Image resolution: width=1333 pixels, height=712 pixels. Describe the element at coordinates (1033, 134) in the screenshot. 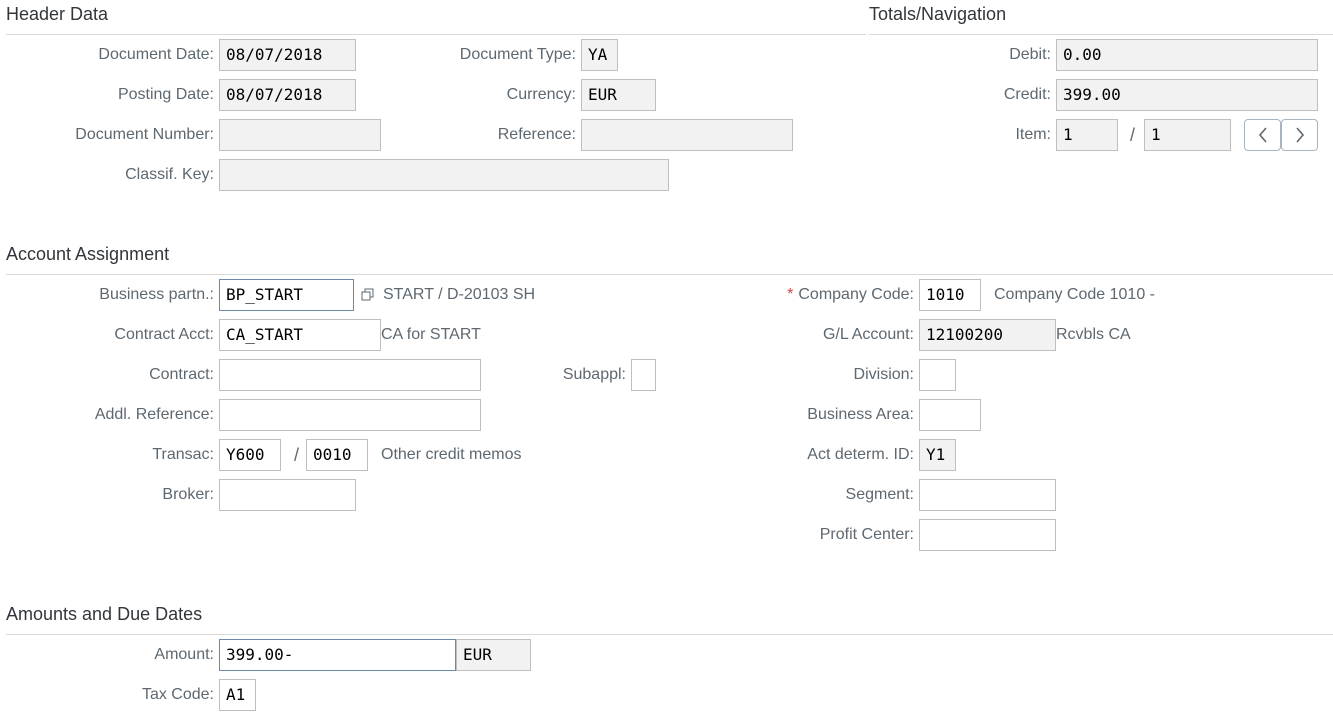

I see `item-label: Item:` at that location.